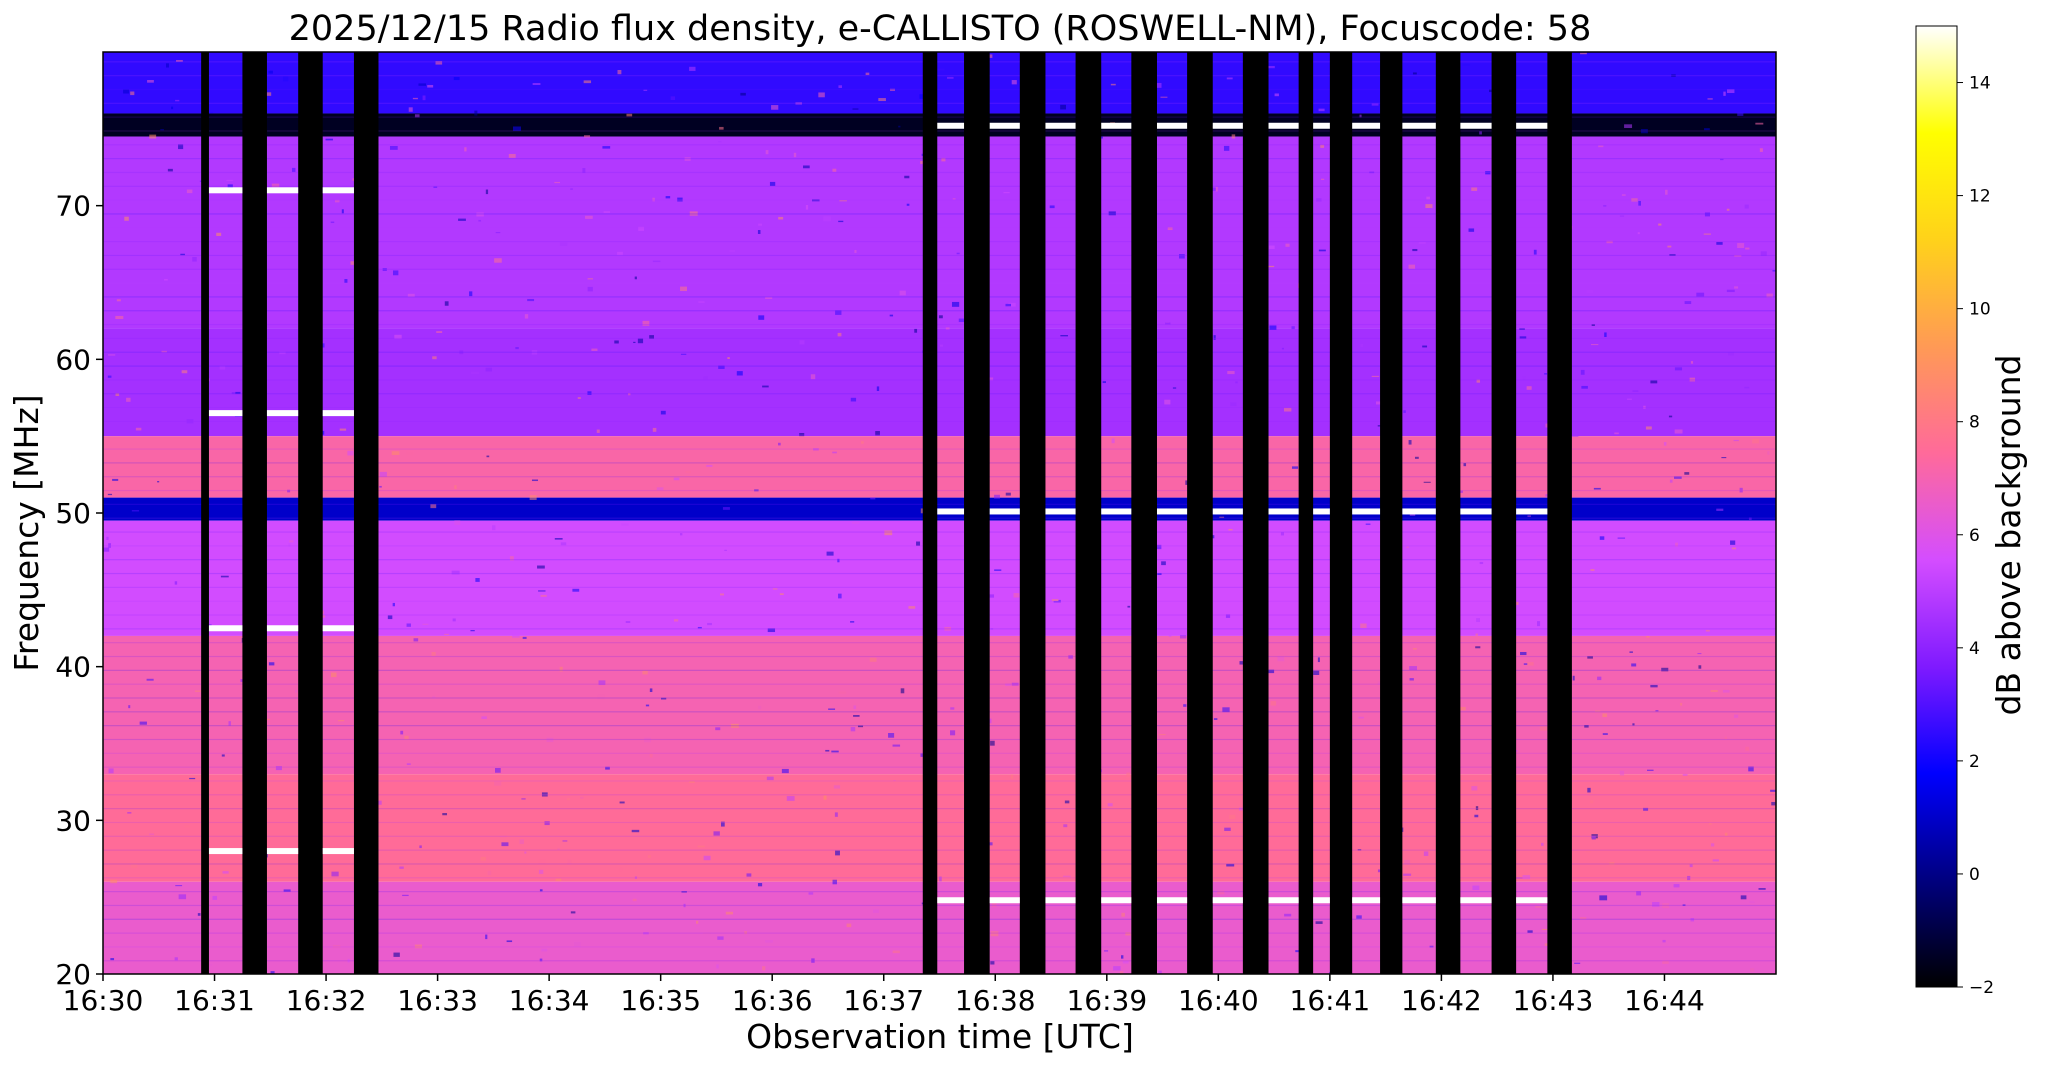 Image resolution: width=2047 pixels, height=1067 pixels. What do you see at coordinates (1974, 423) in the screenshot?
I see `colorbar-tick-label: 8` at bounding box center [1974, 423].